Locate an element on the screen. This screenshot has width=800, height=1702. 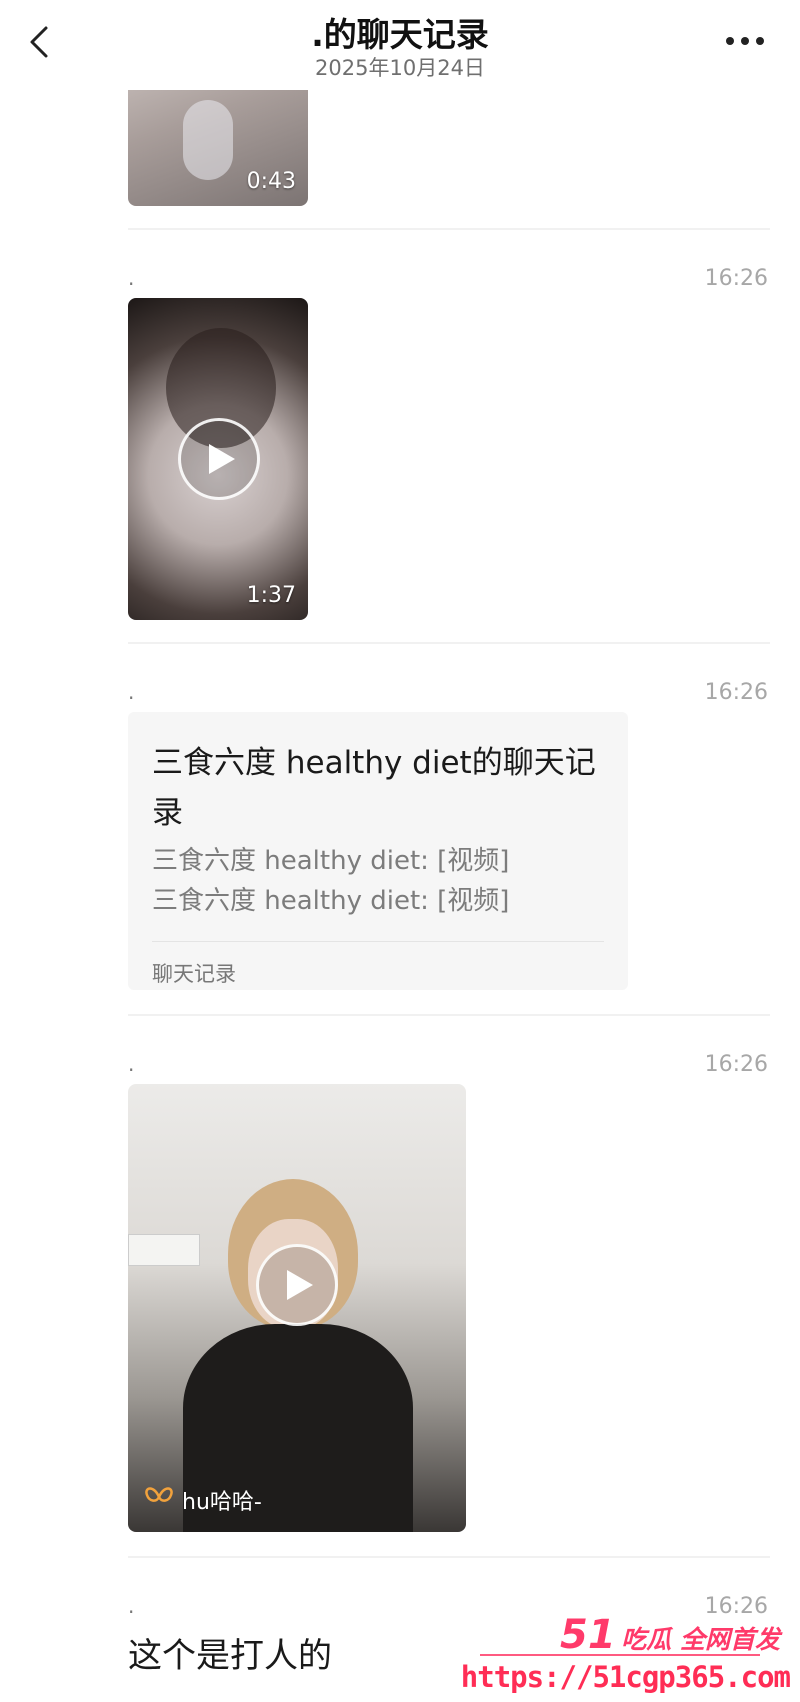
page-date: 2025年10月24日 is located at coordinates (400, 68).